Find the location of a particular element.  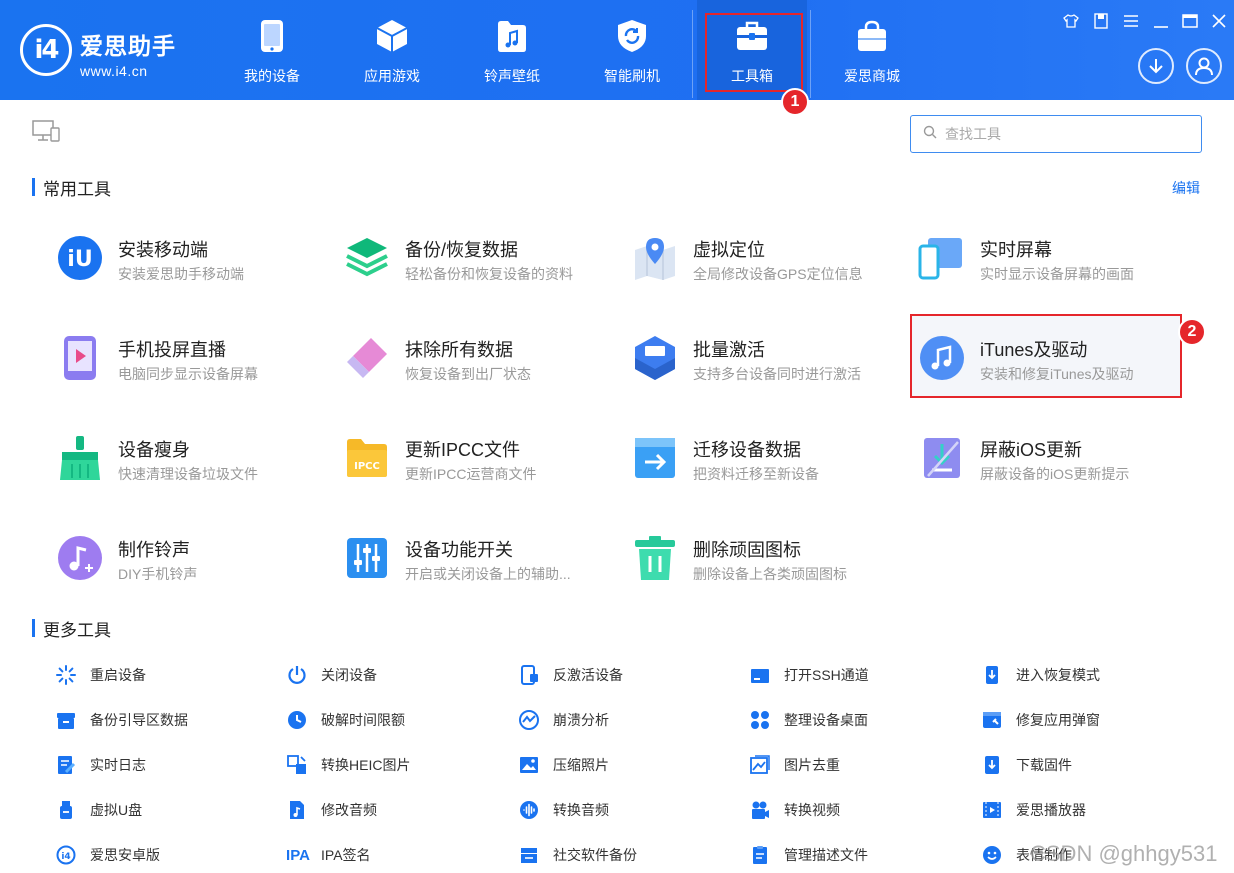

search-icon is located at coordinates (930, 134).